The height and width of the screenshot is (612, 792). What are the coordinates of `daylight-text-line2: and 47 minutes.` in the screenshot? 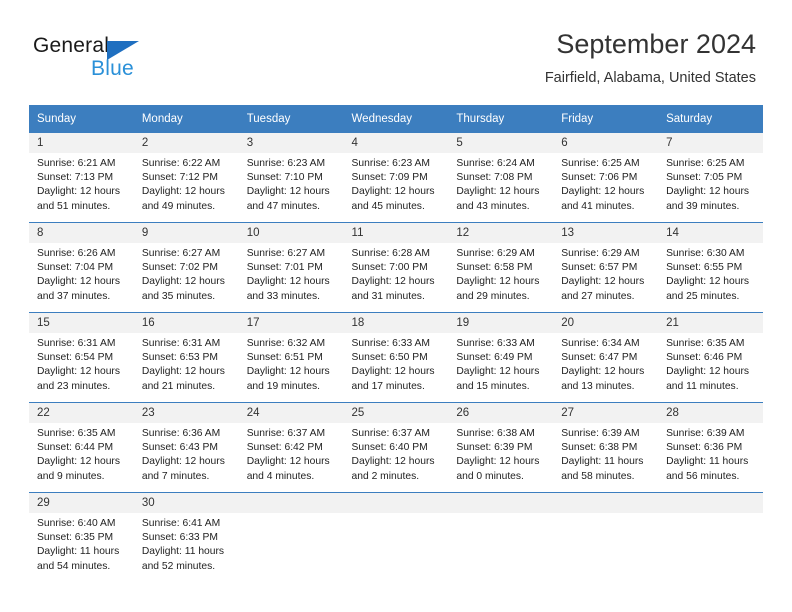 It's located at (283, 206).